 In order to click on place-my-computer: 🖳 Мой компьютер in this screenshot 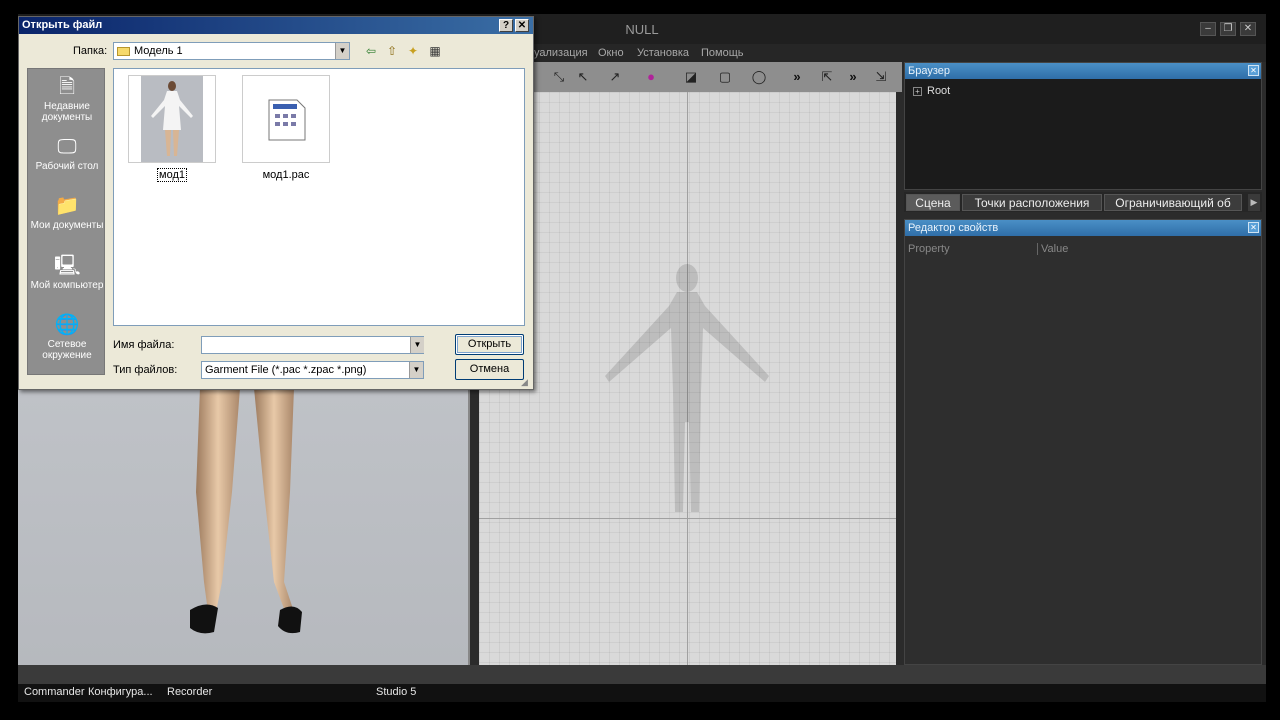, I will do `click(67, 272)`.